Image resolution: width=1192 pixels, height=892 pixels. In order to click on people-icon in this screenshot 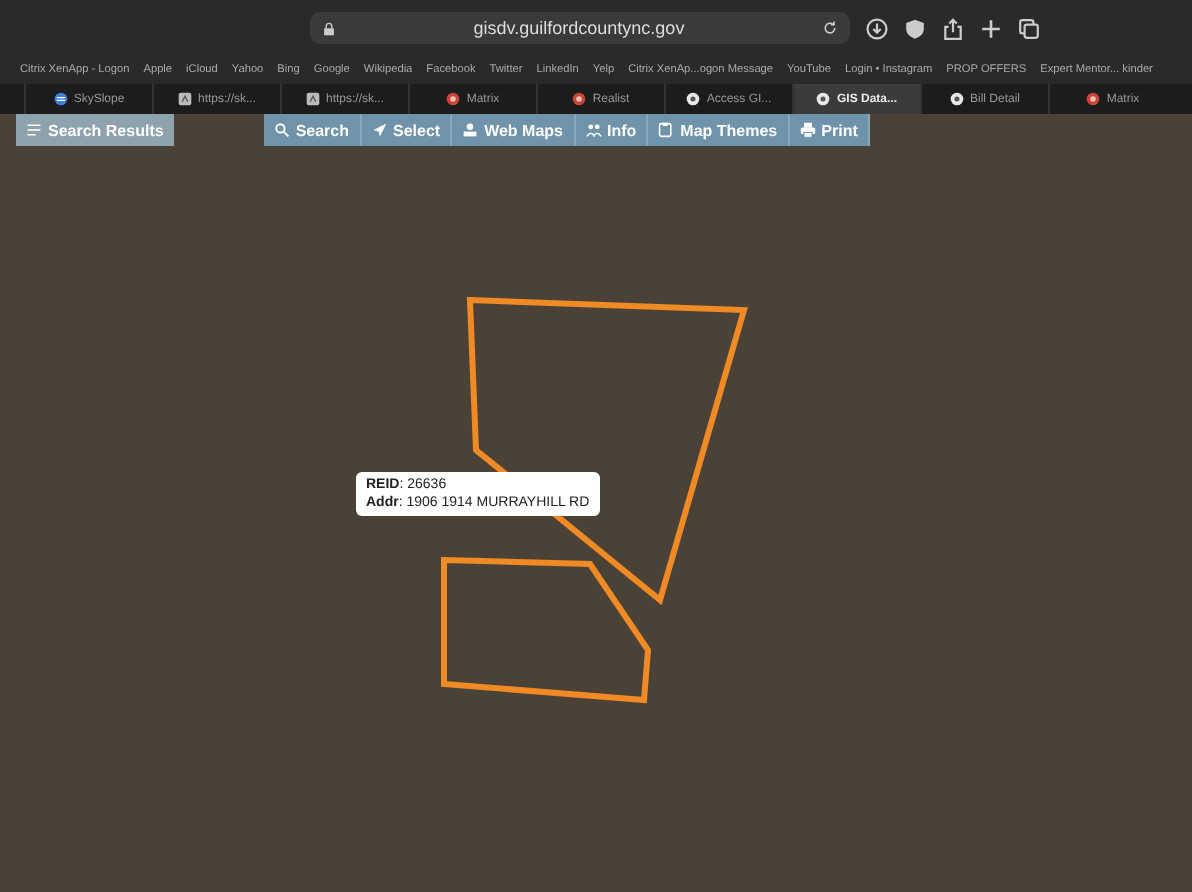, I will do `click(593, 130)`.